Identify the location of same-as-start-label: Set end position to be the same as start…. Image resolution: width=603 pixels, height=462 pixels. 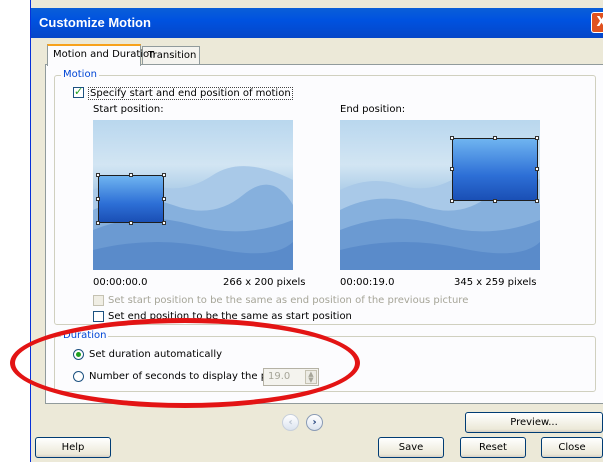
(230, 316).